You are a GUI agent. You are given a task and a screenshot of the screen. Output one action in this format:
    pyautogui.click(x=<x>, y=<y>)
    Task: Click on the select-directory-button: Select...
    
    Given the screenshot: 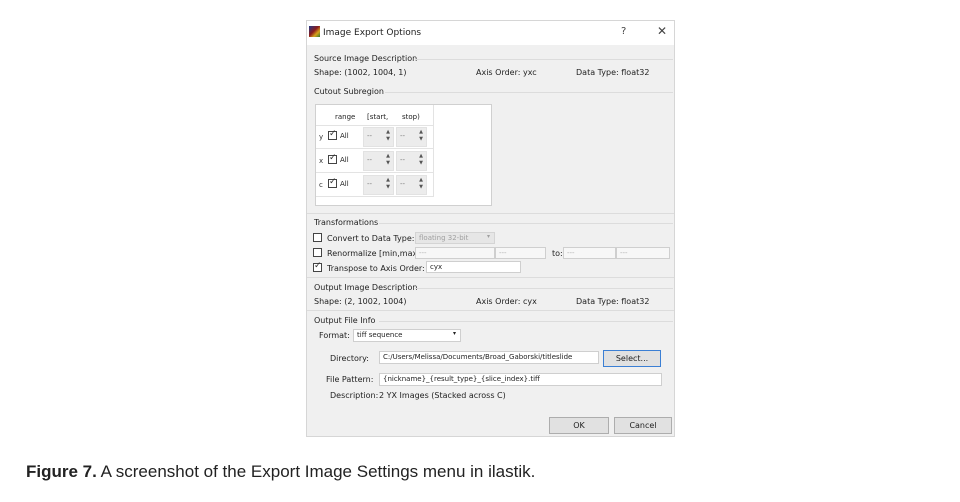 What is the action you would take?
    pyautogui.click(x=632, y=358)
    